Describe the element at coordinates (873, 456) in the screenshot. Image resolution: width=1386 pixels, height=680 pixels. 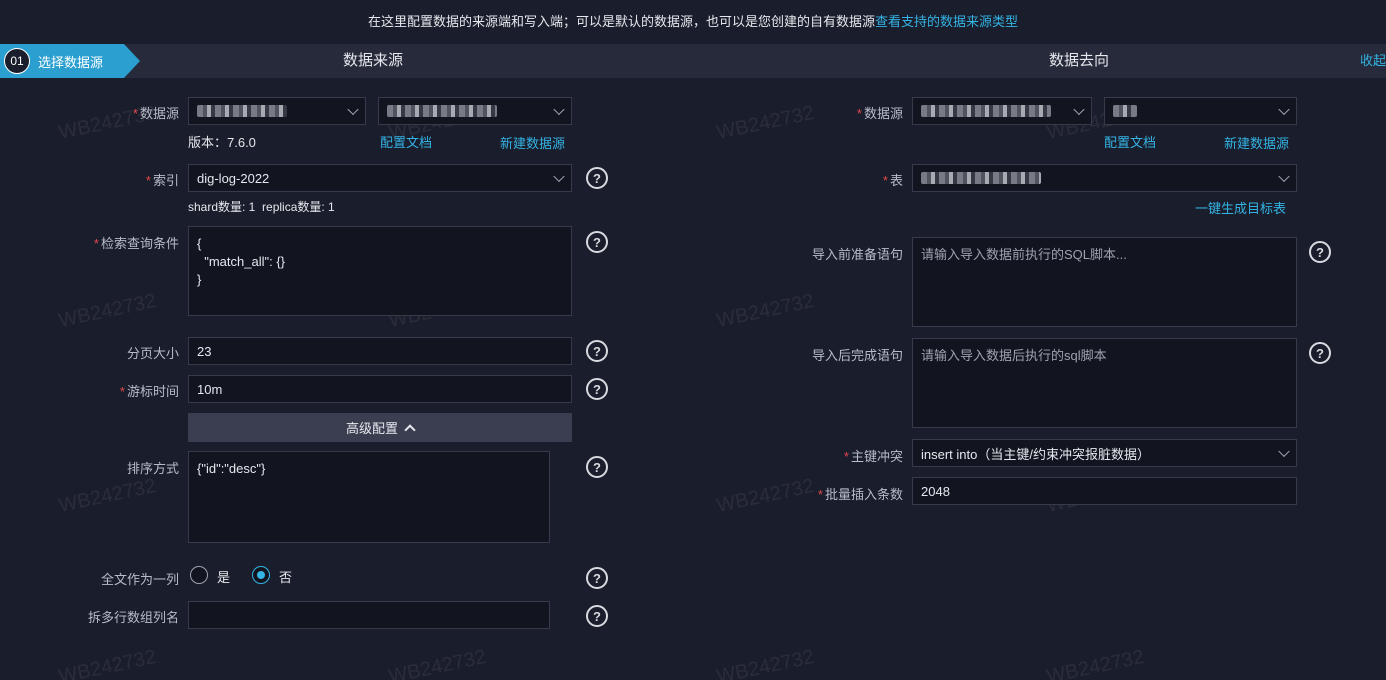
I see `pk-conflict-label: * 主键冲突` at that location.